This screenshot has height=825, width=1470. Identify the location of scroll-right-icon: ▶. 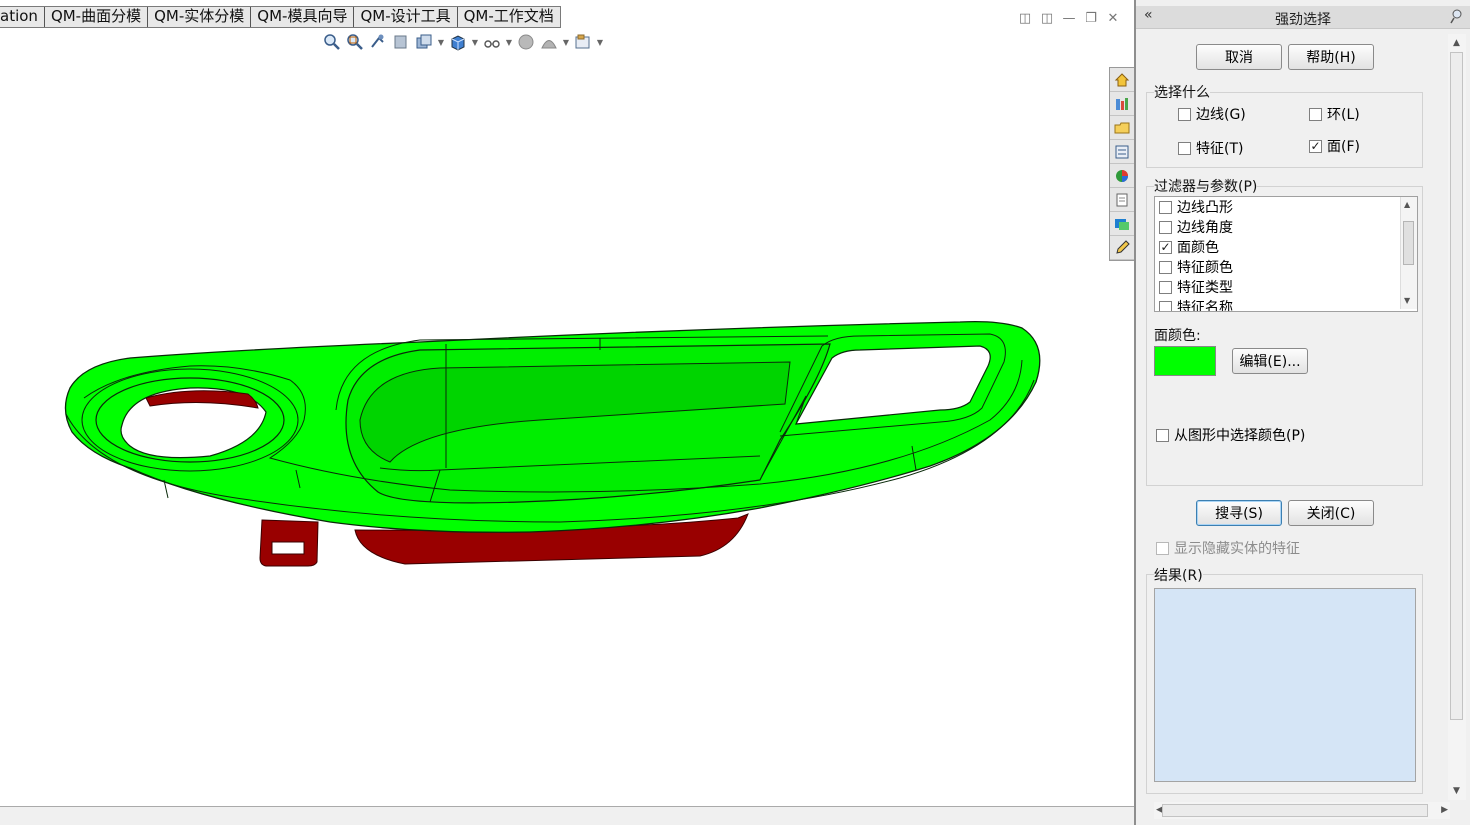
(1444, 810).